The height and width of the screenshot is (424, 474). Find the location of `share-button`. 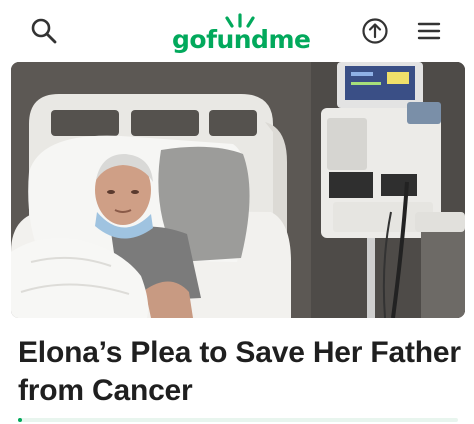

share-button is located at coordinates (375, 31).